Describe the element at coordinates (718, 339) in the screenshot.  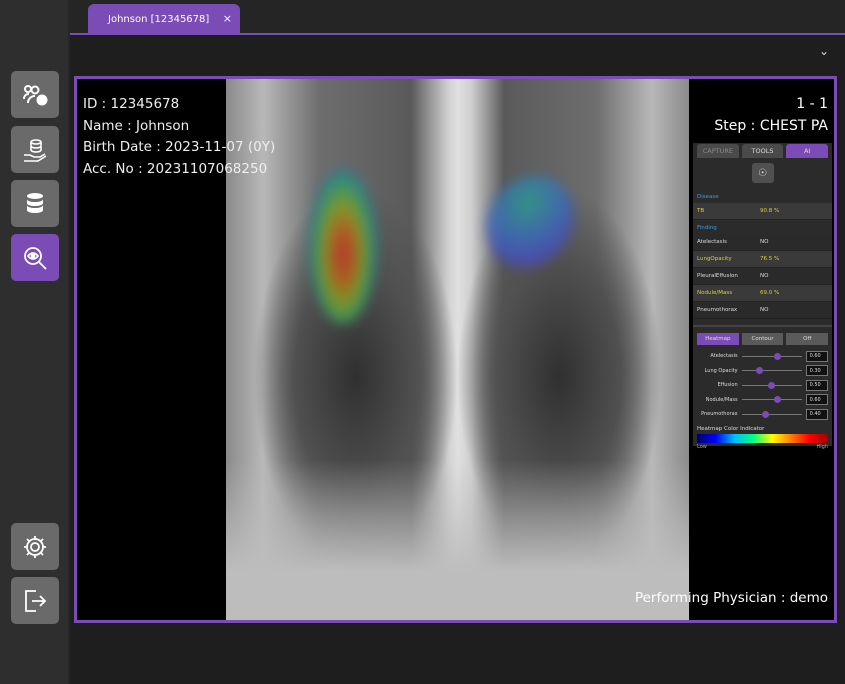
I see `heatmap-mode-button: Heatmap` at that location.